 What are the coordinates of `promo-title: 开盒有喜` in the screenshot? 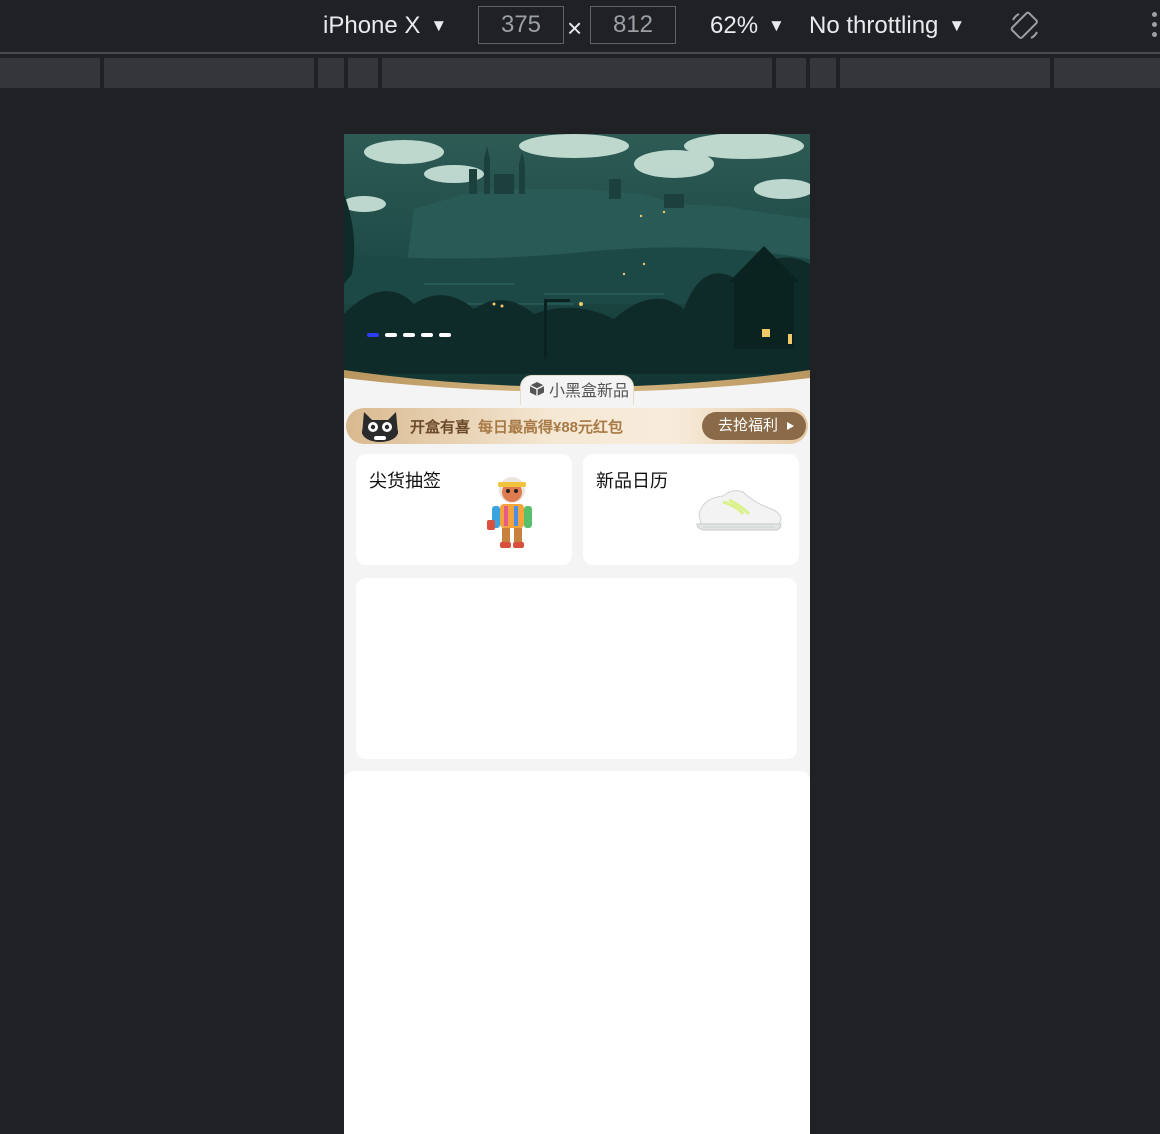 It's located at (440, 427).